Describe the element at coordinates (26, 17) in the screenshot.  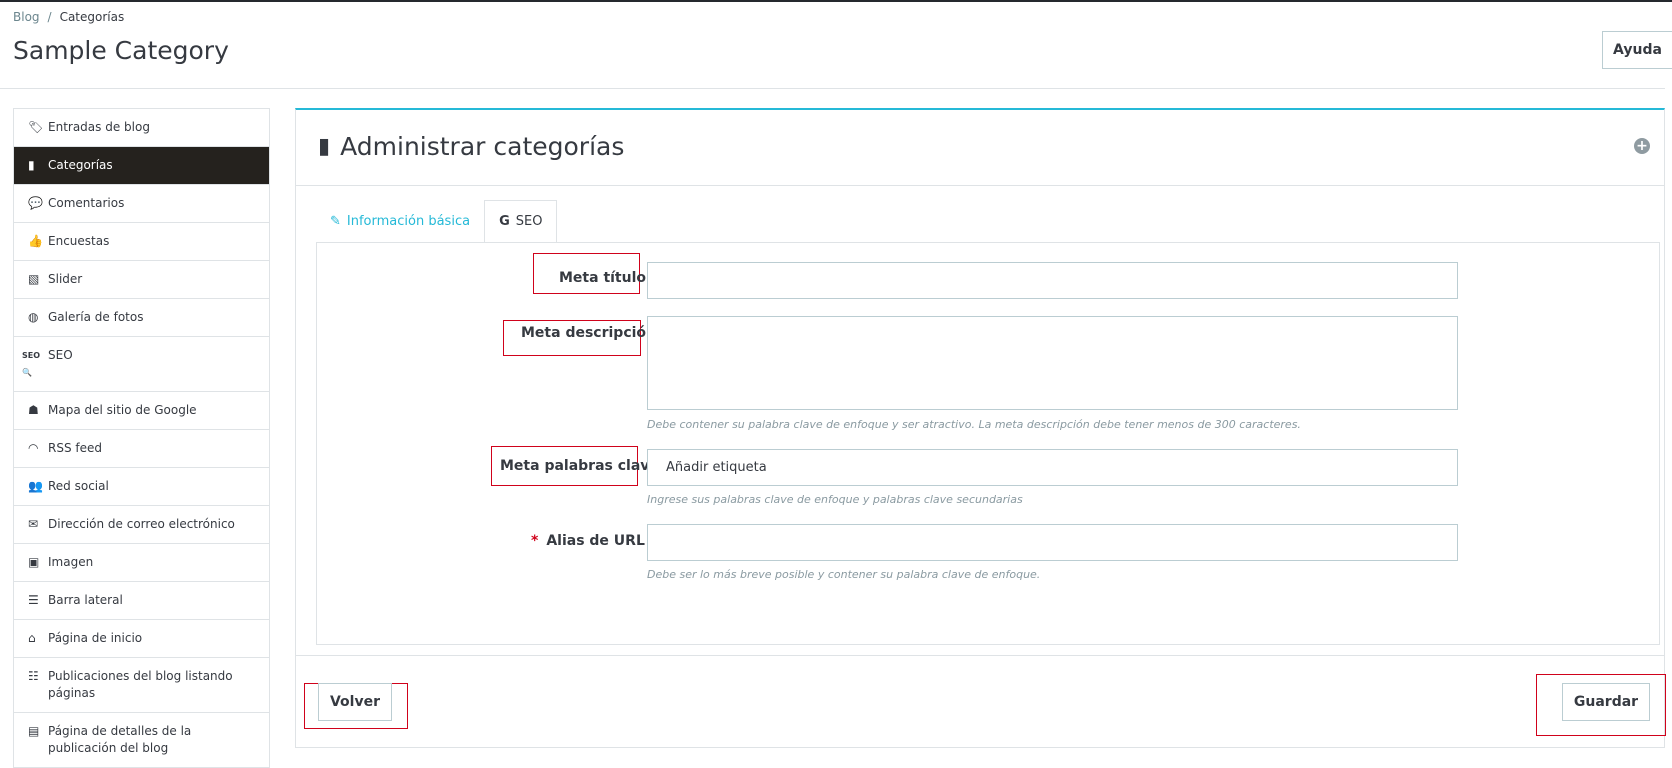
I see `breadcrumb-parent-link: Blog` at that location.